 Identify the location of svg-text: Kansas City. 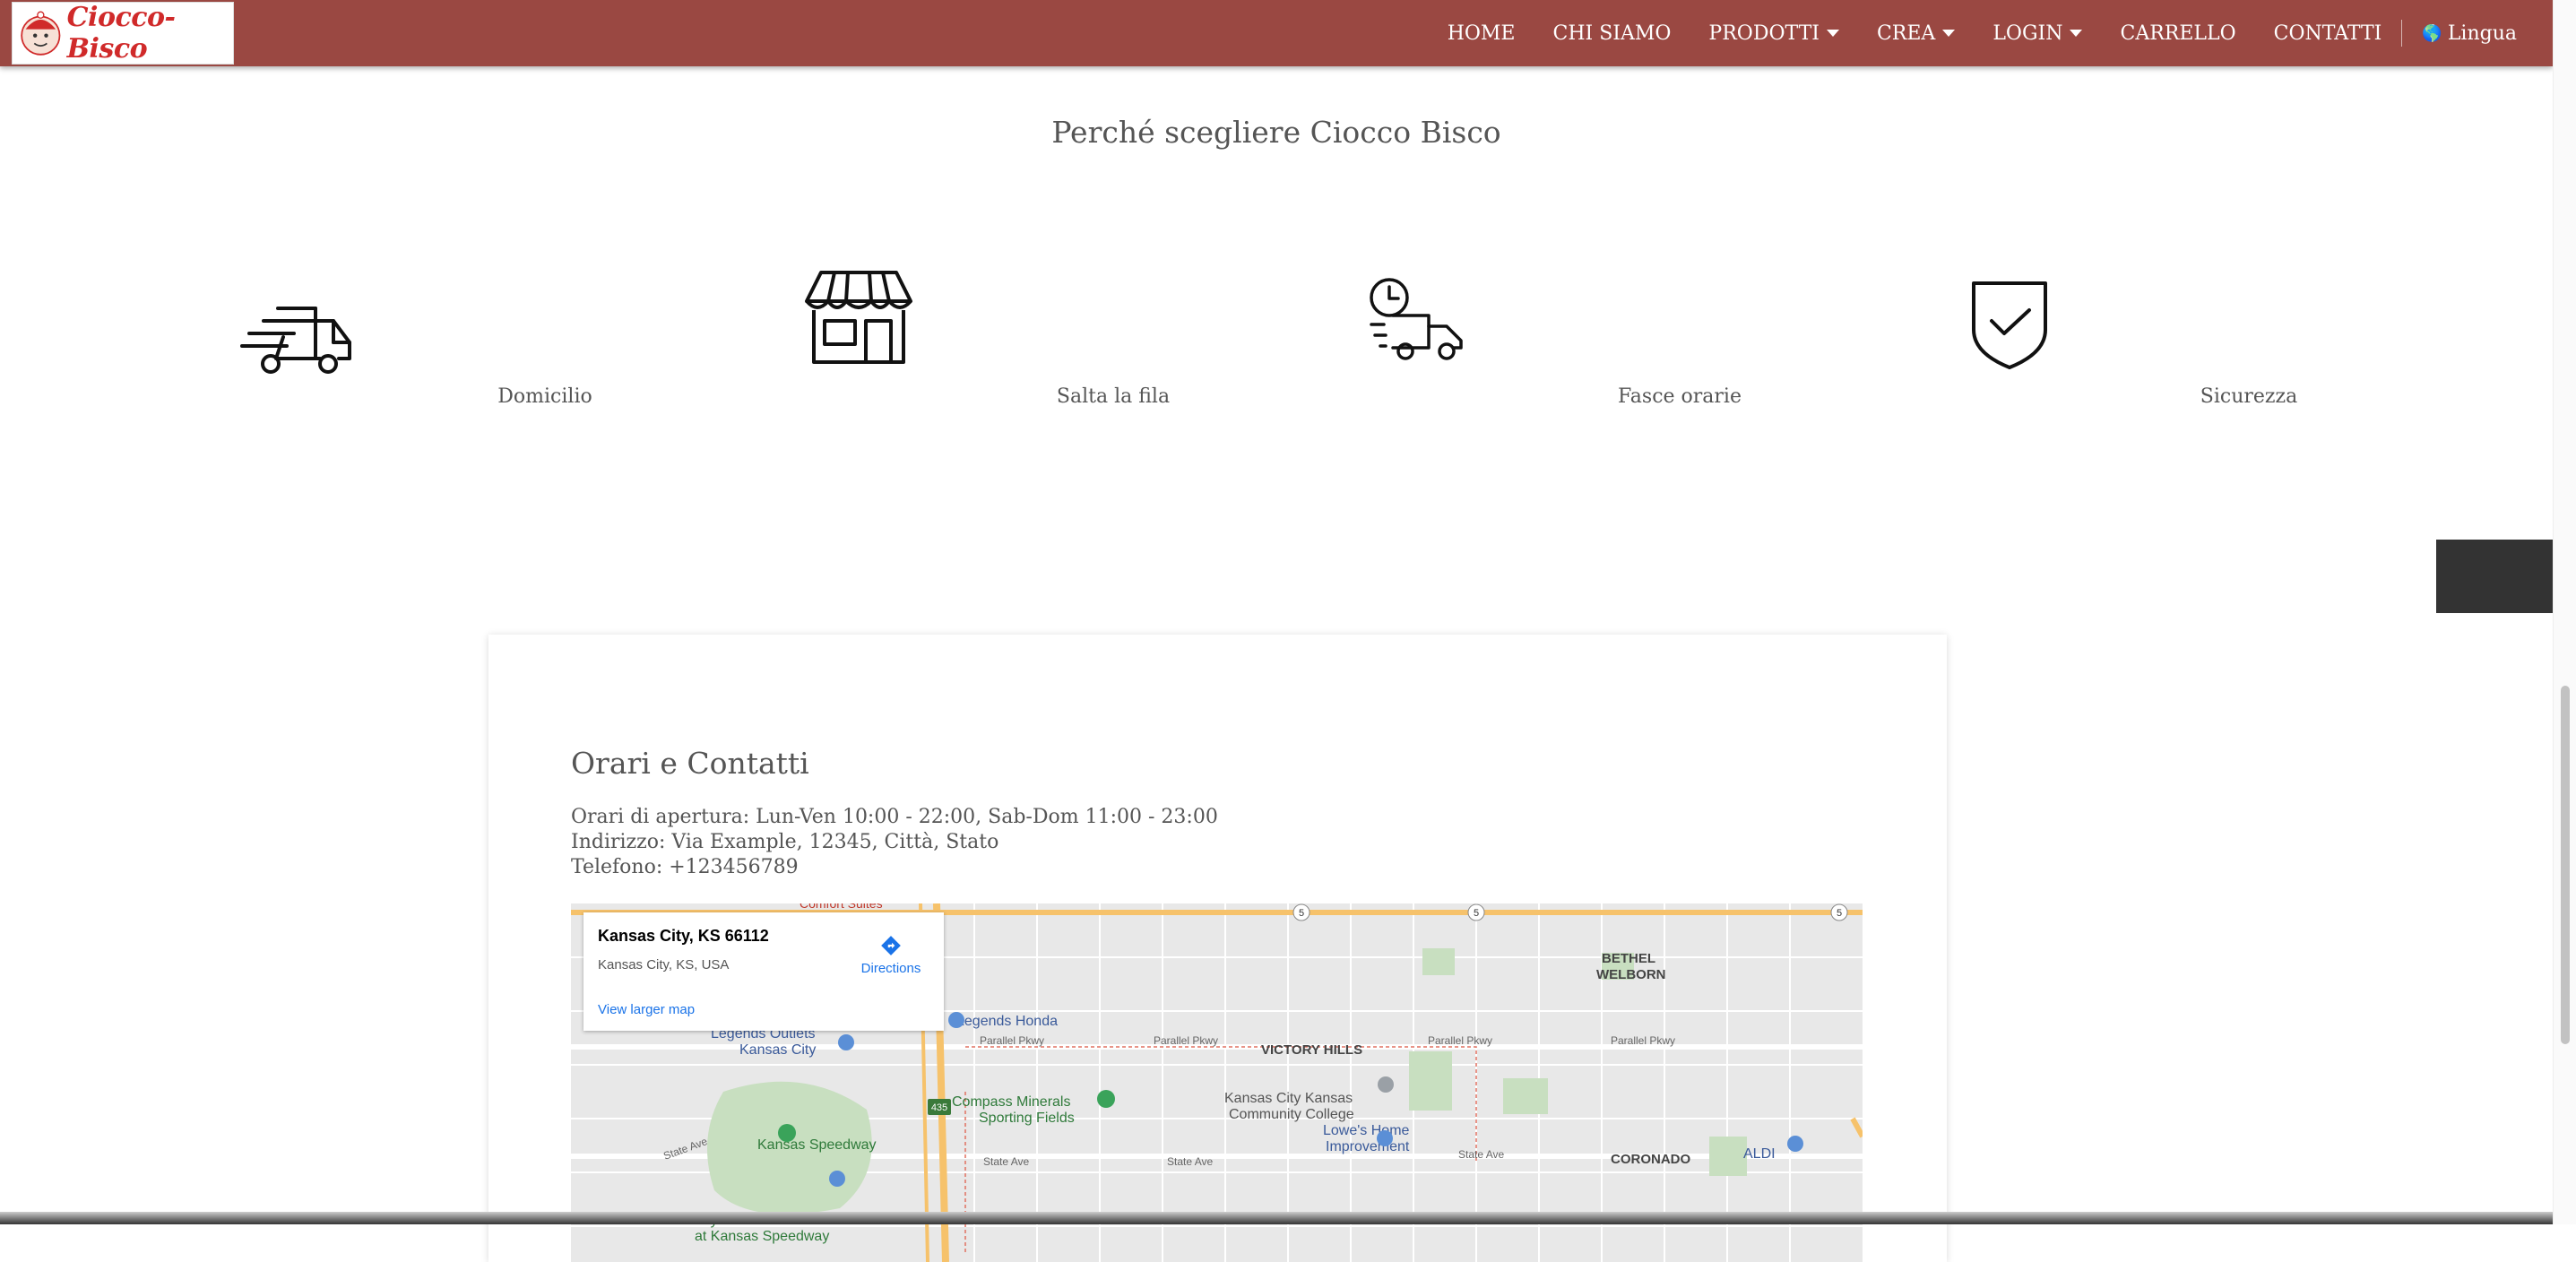
(777, 1050).